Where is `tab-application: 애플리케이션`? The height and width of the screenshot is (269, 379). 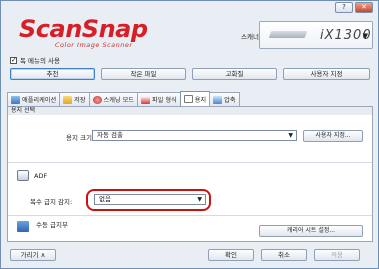 tab-application: 애플리케이션 is located at coordinates (34, 99).